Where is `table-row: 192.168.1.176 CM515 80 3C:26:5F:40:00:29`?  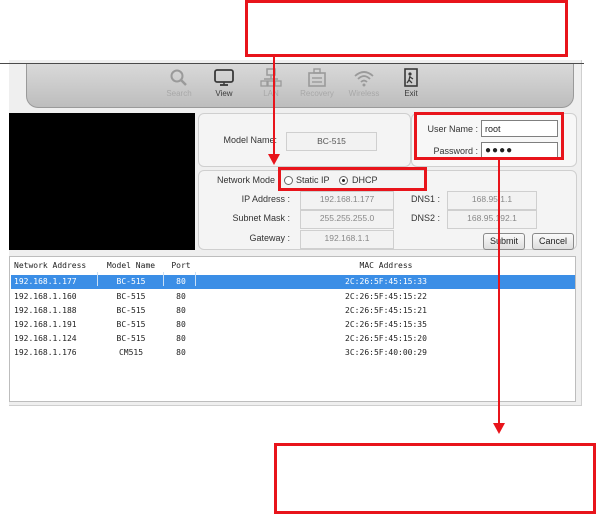 table-row: 192.168.1.176 CM515 80 3C:26:5F:40:00:29 is located at coordinates (293, 353).